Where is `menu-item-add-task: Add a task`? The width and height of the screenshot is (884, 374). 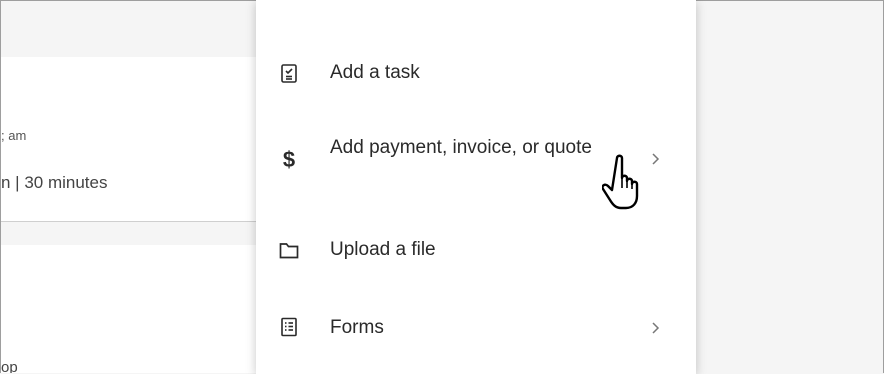
menu-item-add-task: Add a task is located at coordinates (476, 74).